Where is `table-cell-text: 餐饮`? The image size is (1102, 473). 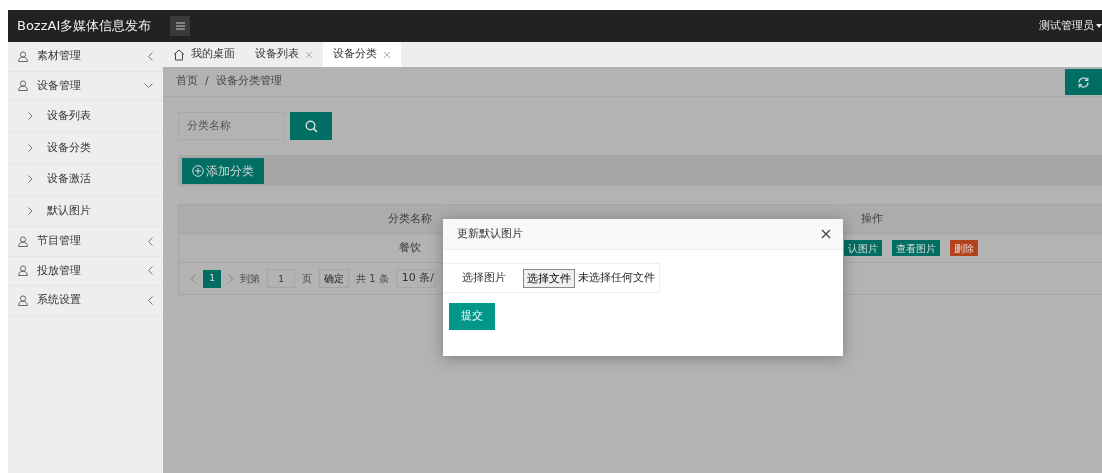 table-cell-text: 餐饮 is located at coordinates (410, 247).